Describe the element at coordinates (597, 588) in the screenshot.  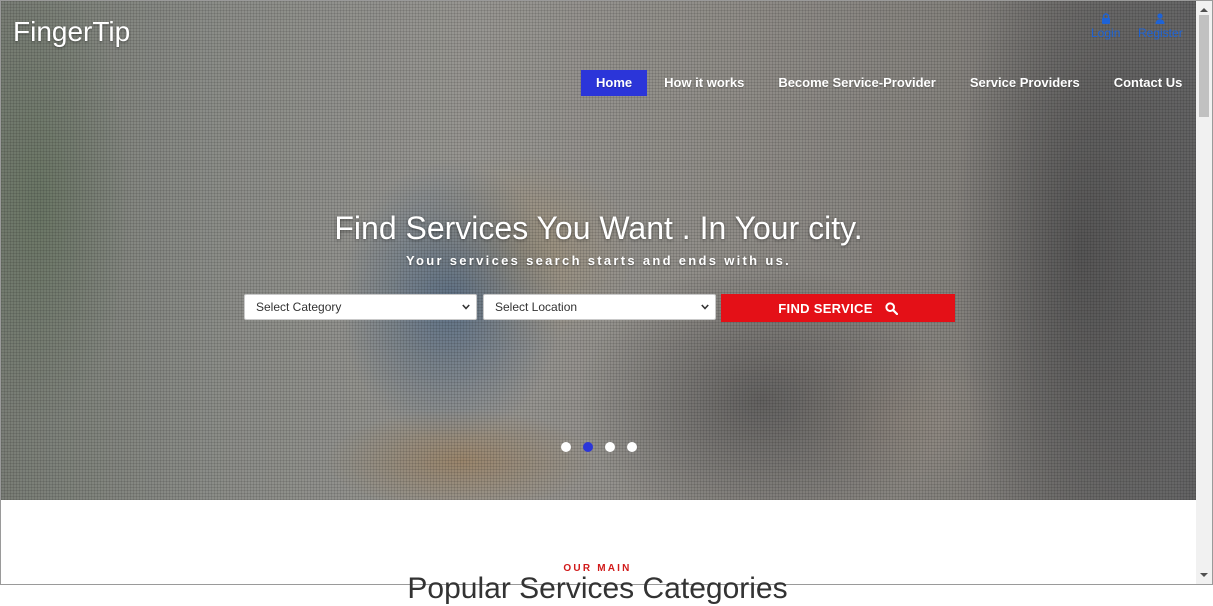
I see `section-title: Popular Services Categories` at that location.